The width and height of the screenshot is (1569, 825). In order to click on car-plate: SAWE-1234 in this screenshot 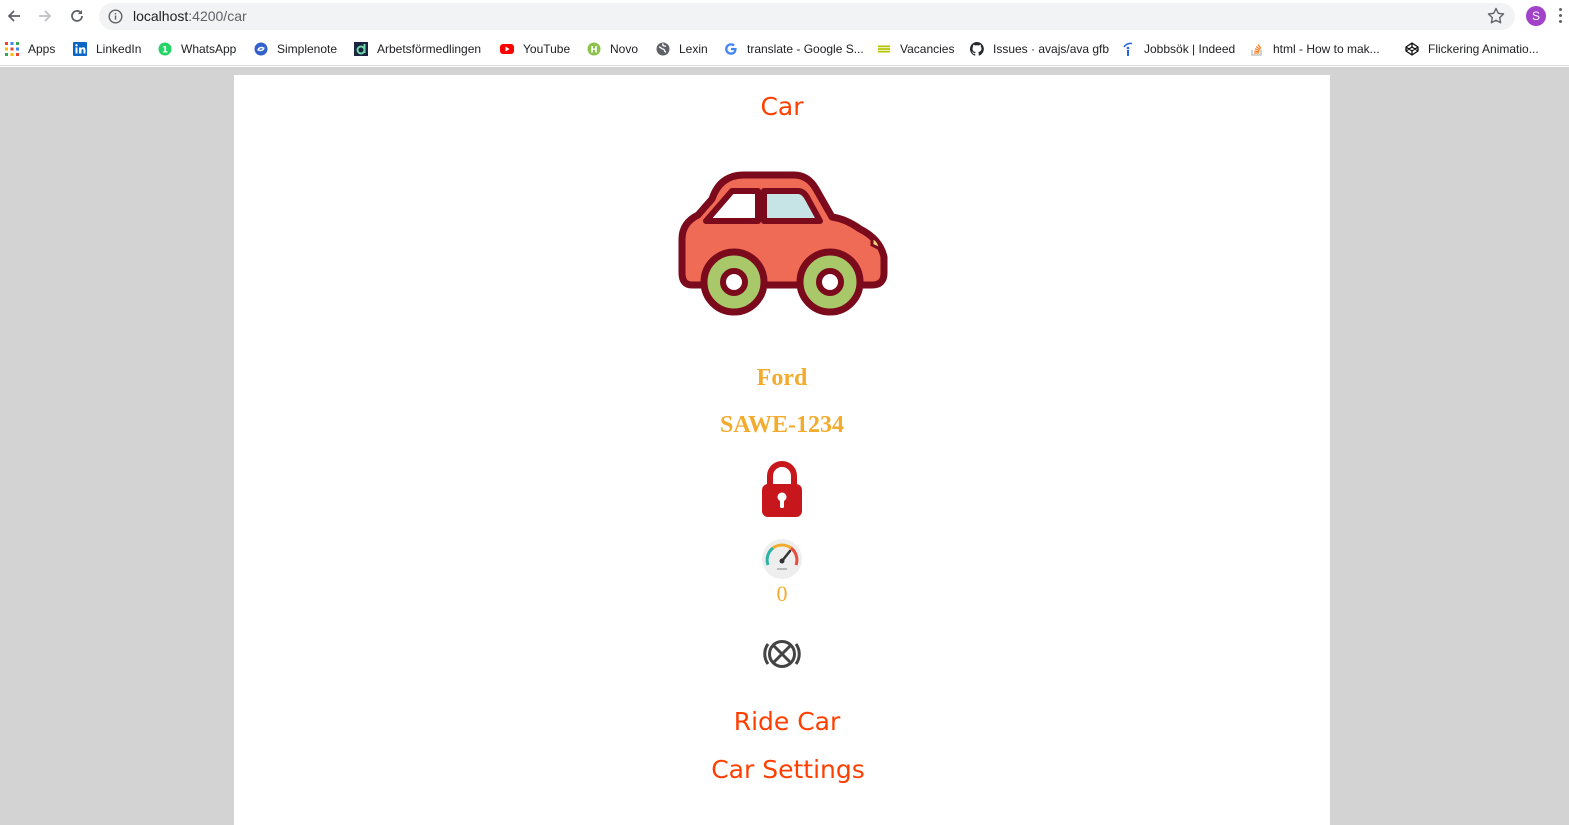, I will do `click(782, 425)`.